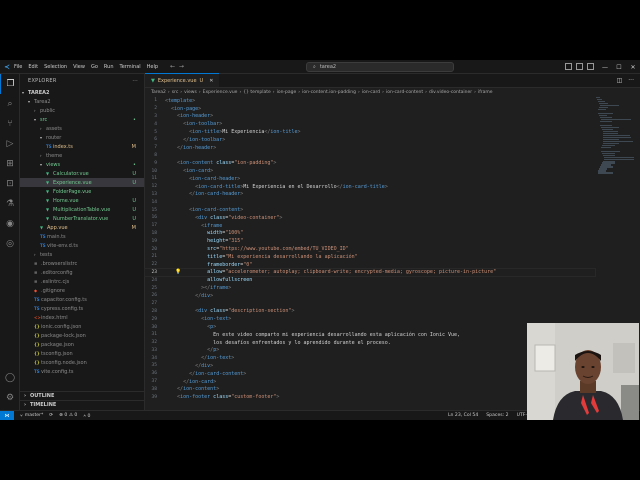 Image resolution: width=640 pixels, height=480 pixels. I want to click on close-icon: ✕, so click(633, 67).